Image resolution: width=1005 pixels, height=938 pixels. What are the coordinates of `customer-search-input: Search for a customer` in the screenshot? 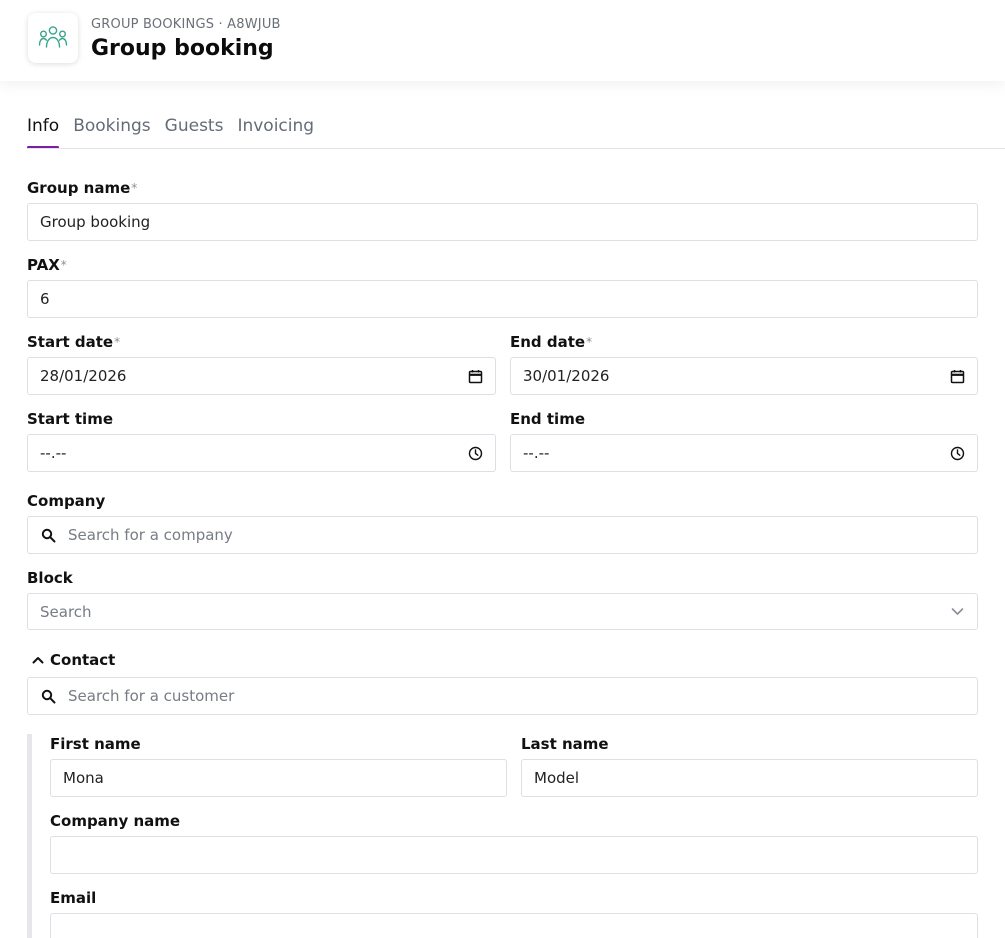 It's located at (502, 696).